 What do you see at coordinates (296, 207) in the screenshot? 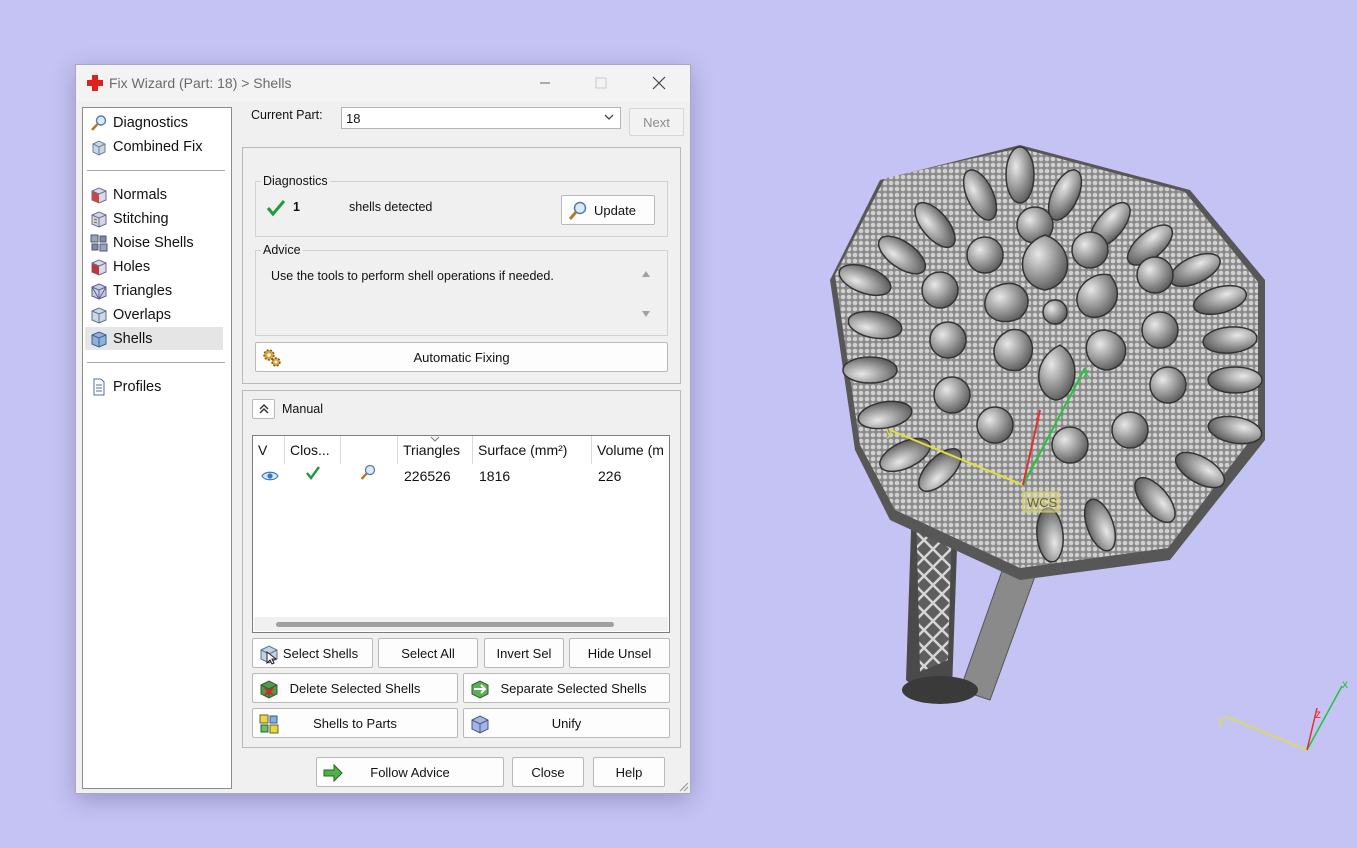
I see `shells-count: 1` at bounding box center [296, 207].